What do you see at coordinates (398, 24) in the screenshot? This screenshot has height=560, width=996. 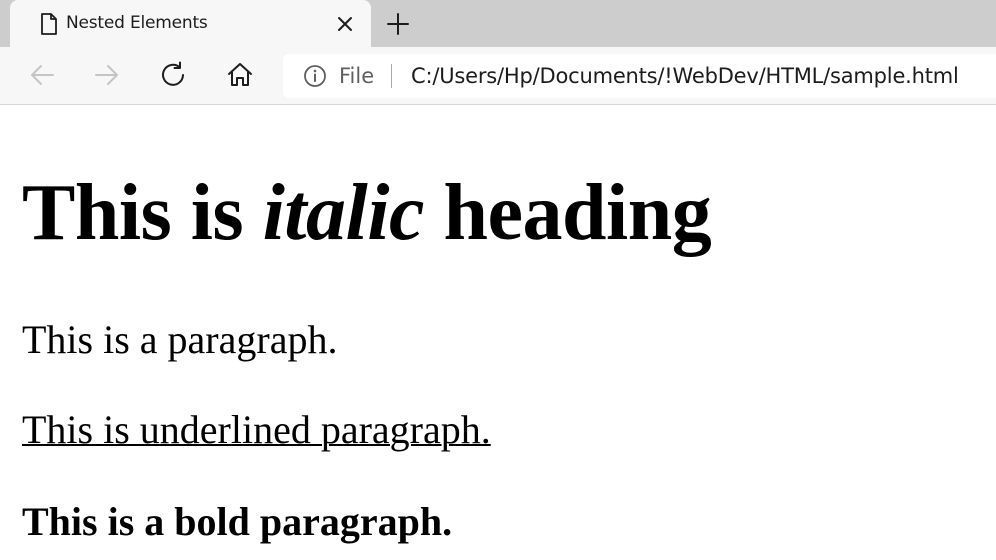 I see `plus-icon` at bounding box center [398, 24].